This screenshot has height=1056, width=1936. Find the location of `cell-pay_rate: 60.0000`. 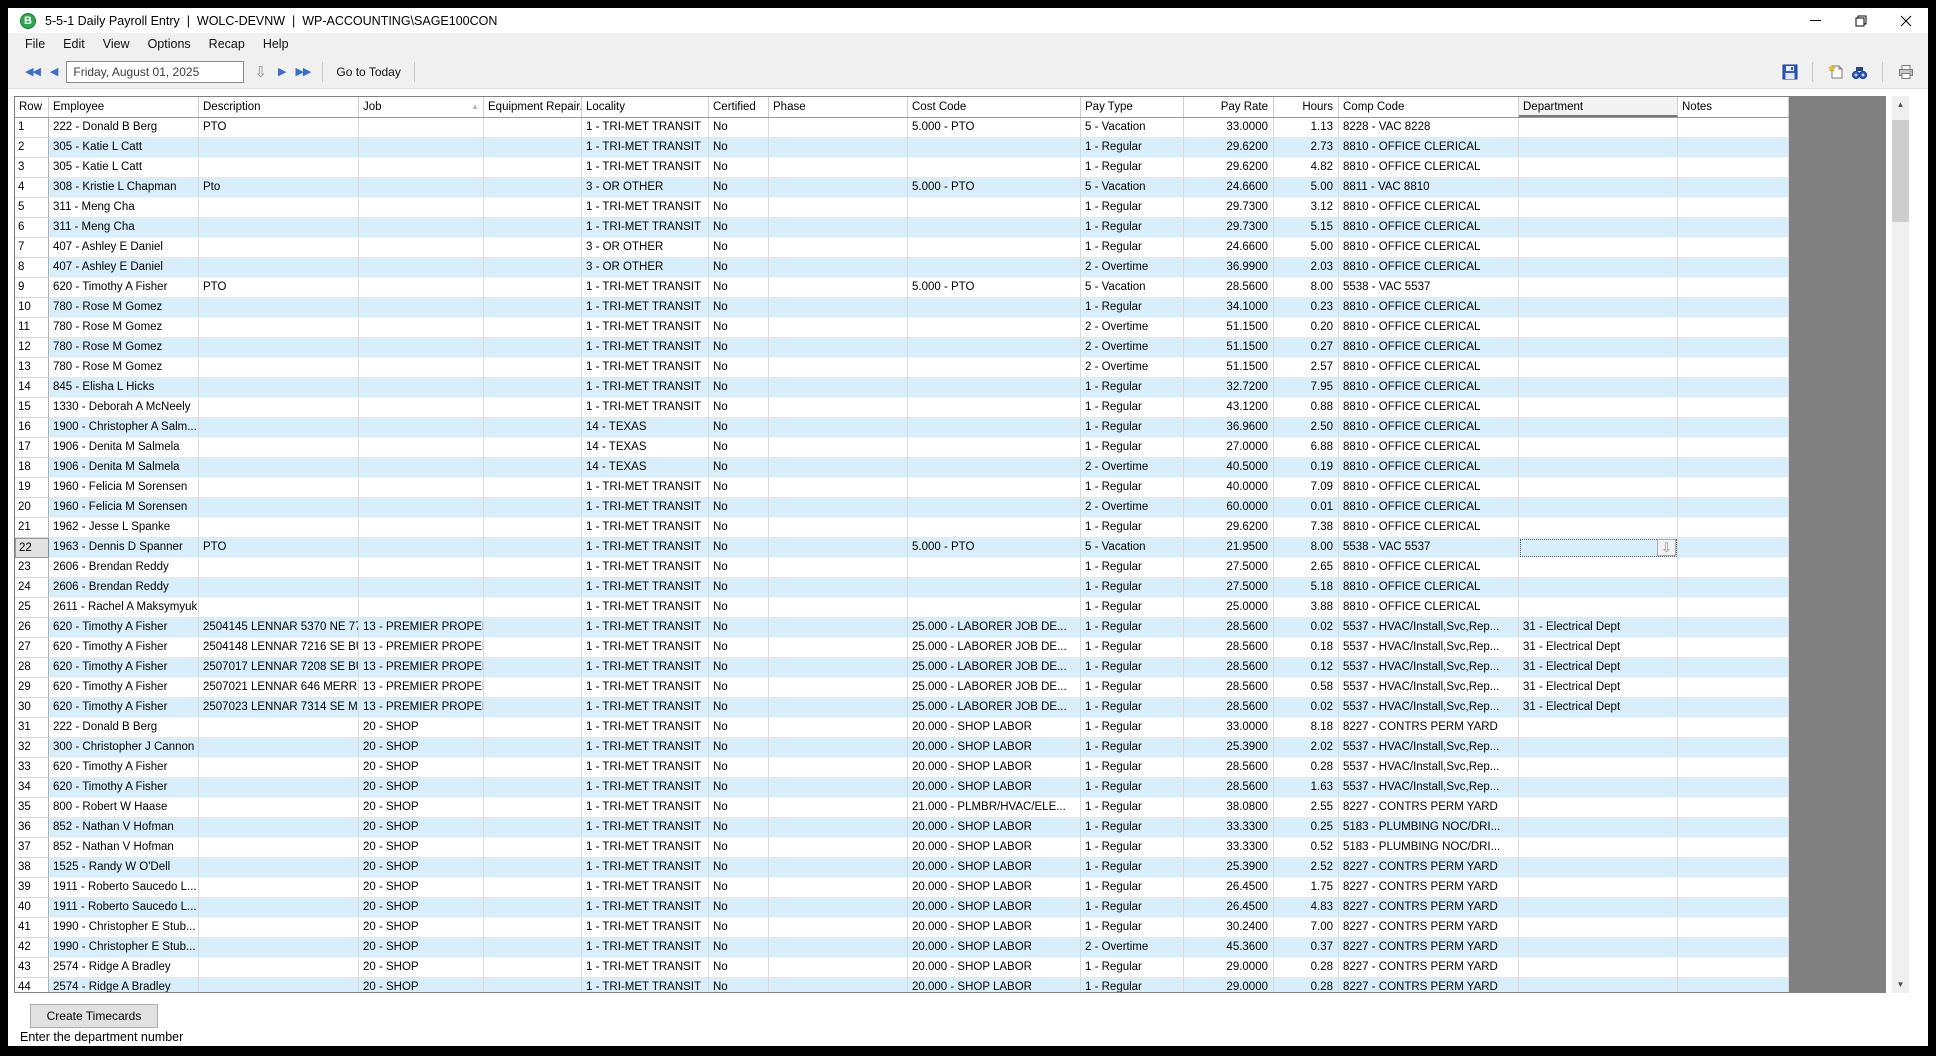

cell-pay_rate: 60.0000 is located at coordinates (1229, 508).